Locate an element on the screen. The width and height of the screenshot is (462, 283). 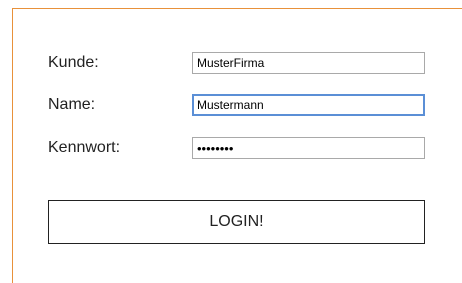
customer-input is located at coordinates (308, 63).